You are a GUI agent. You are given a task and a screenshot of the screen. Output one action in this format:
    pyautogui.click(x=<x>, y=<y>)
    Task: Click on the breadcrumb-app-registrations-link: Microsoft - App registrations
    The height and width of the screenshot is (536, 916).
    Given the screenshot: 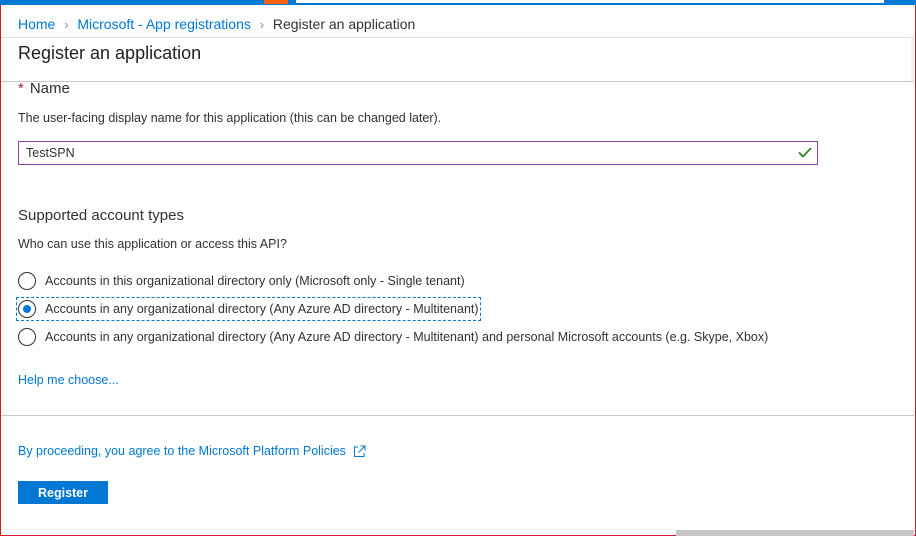 What is the action you would take?
    pyautogui.click(x=164, y=24)
    